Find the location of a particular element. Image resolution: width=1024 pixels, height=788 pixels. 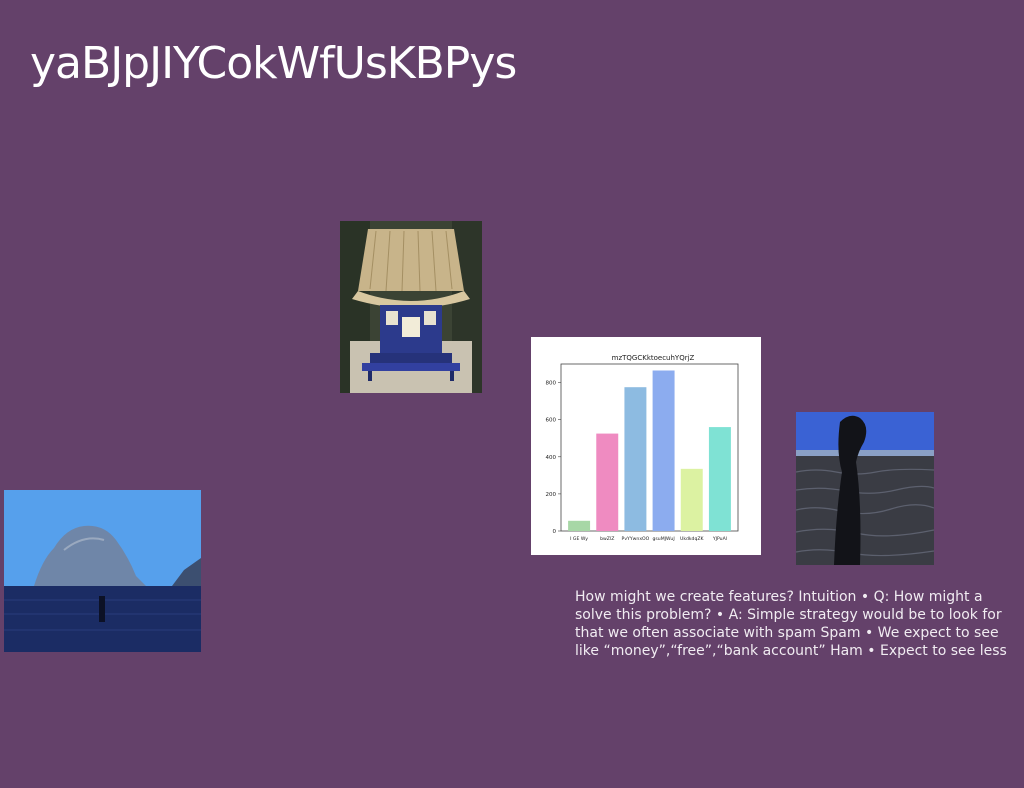

silhouette-photo is located at coordinates (865, 488).